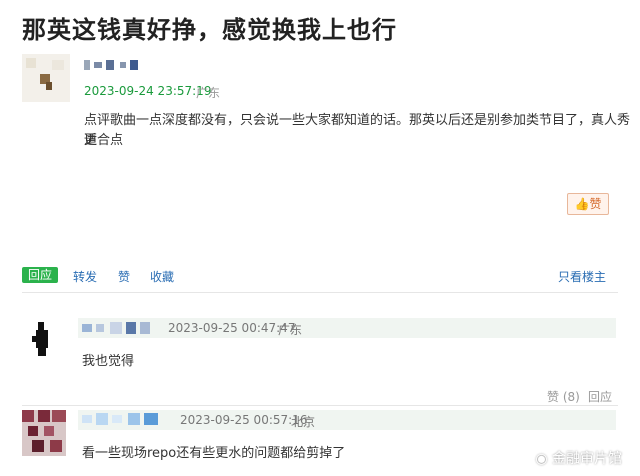 This screenshot has width=640, height=476. What do you see at coordinates (582, 276) in the screenshot?
I see `op-only-link: 只看楼主` at bounding box center [582, 276].